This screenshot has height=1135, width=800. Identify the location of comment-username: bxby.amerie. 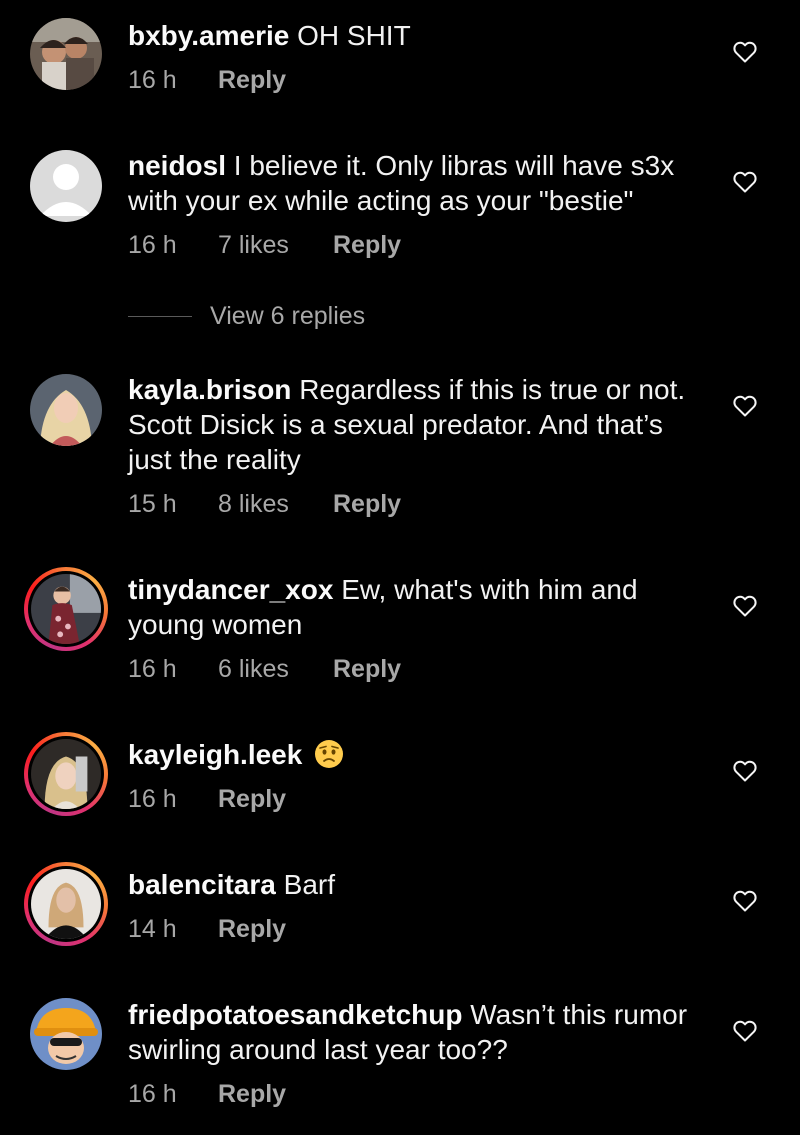
(208, 35).